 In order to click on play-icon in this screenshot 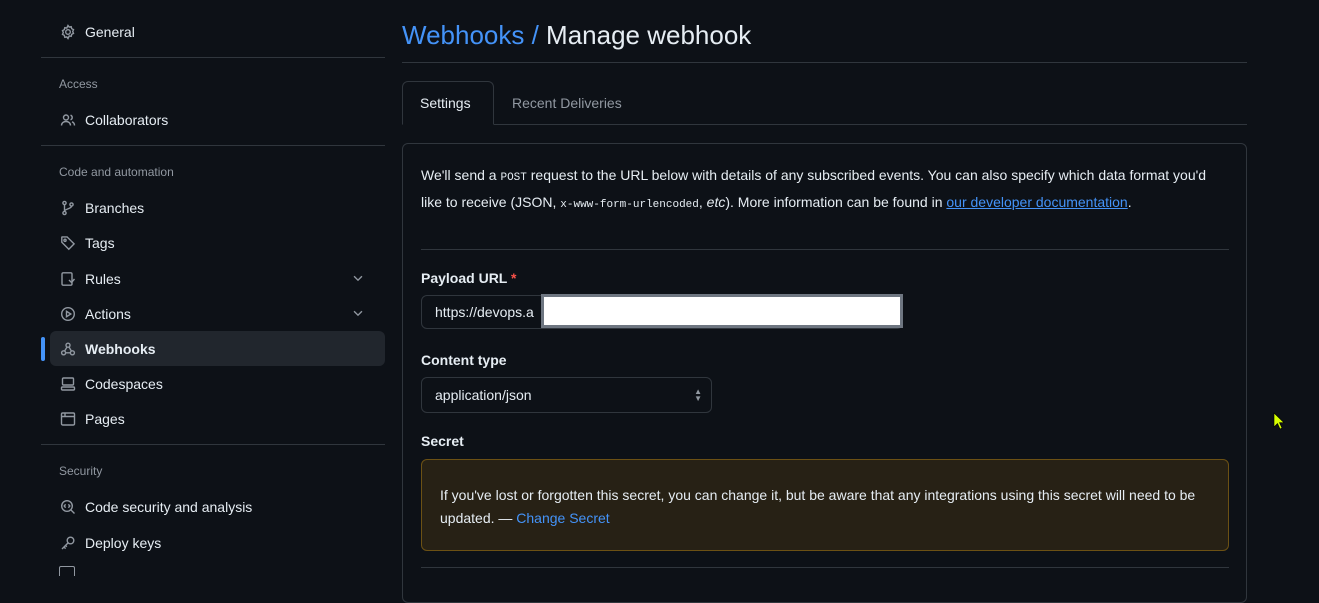, I will do `click(67, 313)`.